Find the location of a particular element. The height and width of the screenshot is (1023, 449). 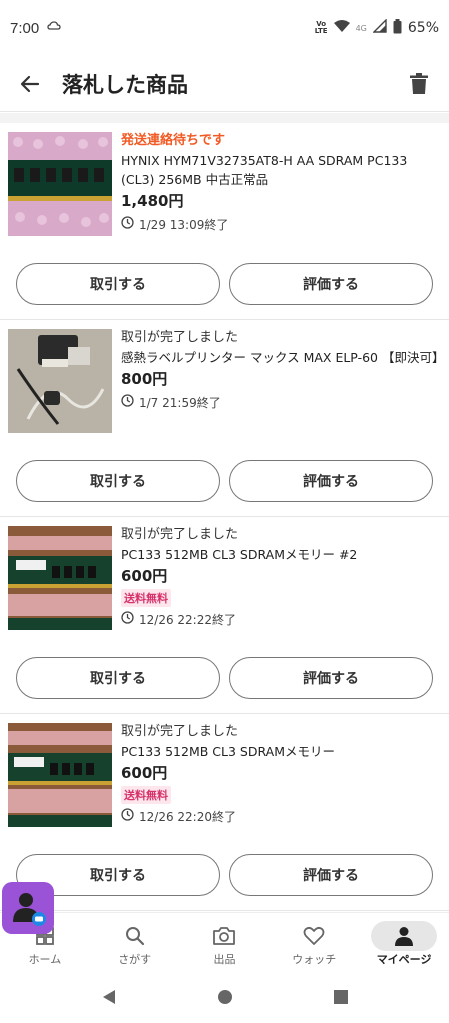

battery-percent: 65% is located at coordinates (423, 28).